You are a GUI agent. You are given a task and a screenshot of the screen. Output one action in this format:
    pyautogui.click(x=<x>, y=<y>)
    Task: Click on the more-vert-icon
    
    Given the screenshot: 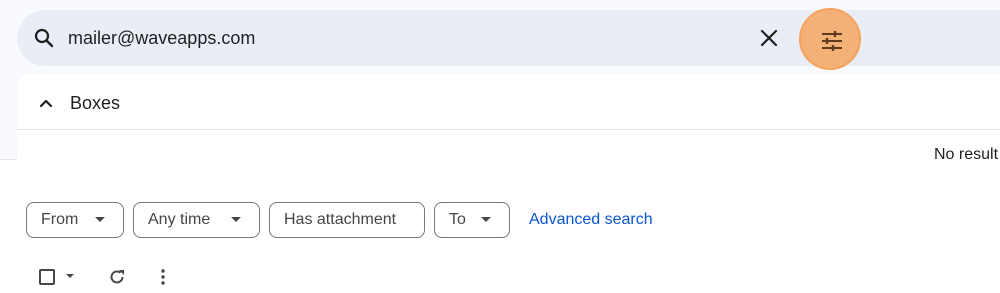 What is the action you would take?
    pyautogui.click(x=163, y=277)
    